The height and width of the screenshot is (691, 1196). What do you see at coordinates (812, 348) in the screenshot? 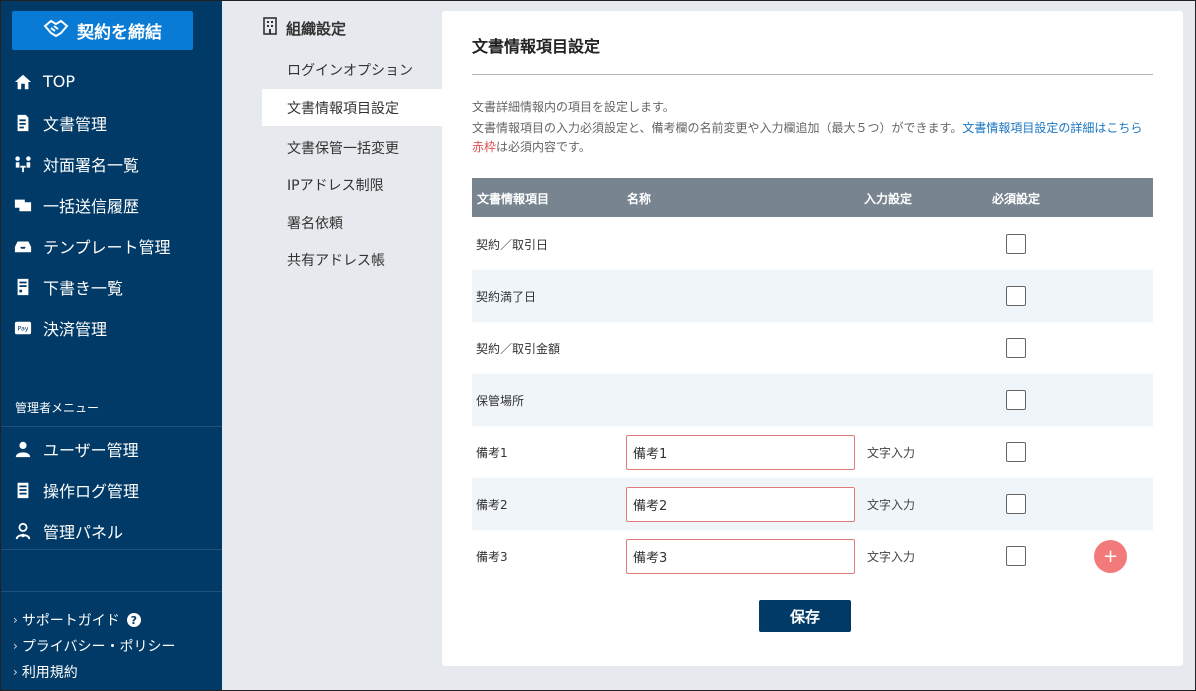
I see `table-row: 契約／取引金額` at bounding box center [812, 348].